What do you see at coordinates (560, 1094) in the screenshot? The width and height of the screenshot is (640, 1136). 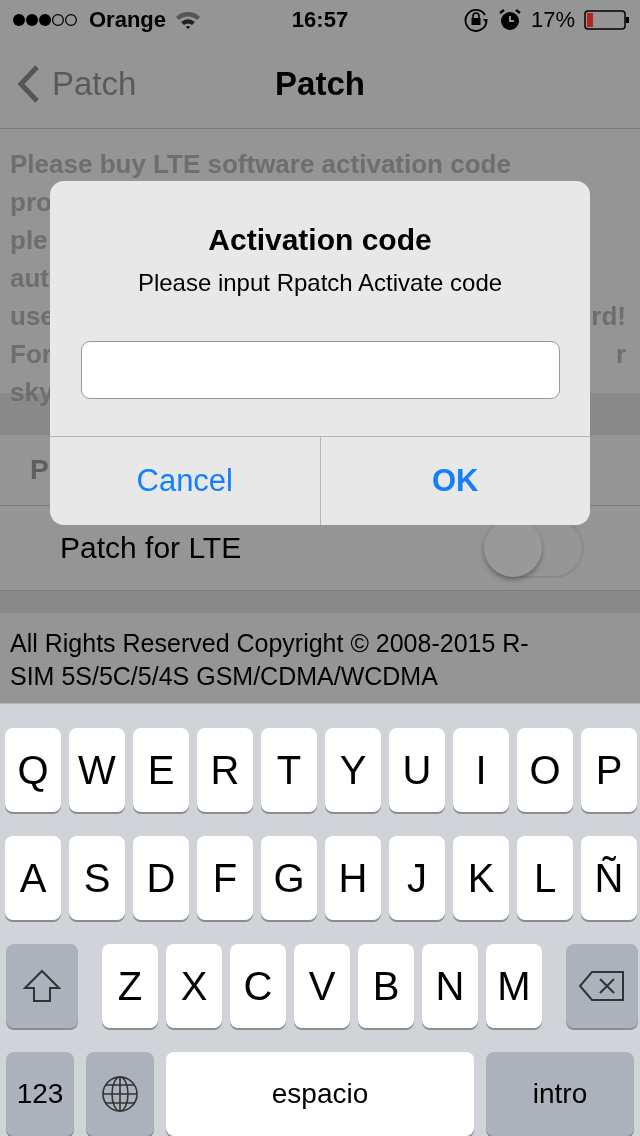 I see `return-key: intro` at bounding box center [560, 1094].